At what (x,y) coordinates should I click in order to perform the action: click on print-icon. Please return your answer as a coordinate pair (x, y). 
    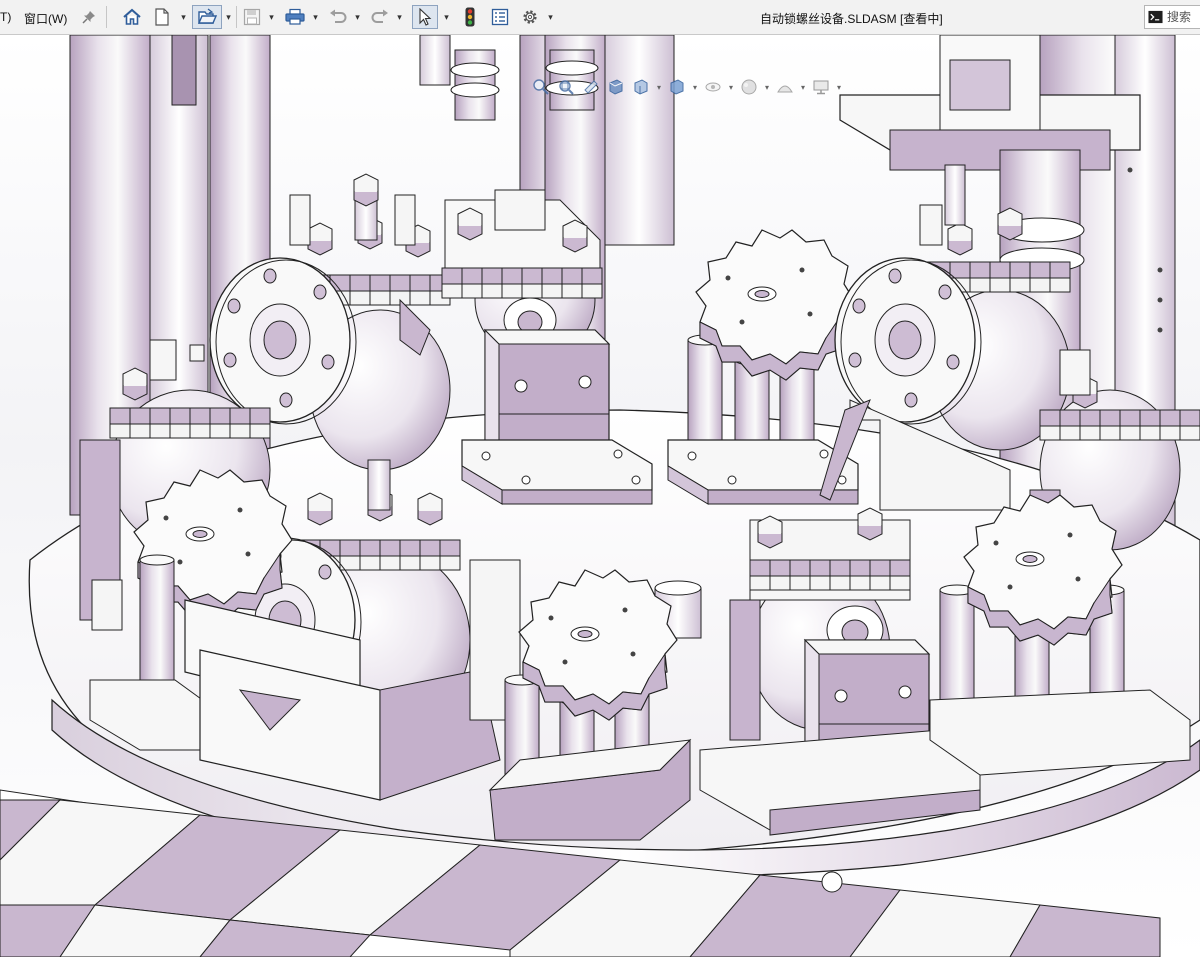
    Looking at the image, I should click on (295, 16).